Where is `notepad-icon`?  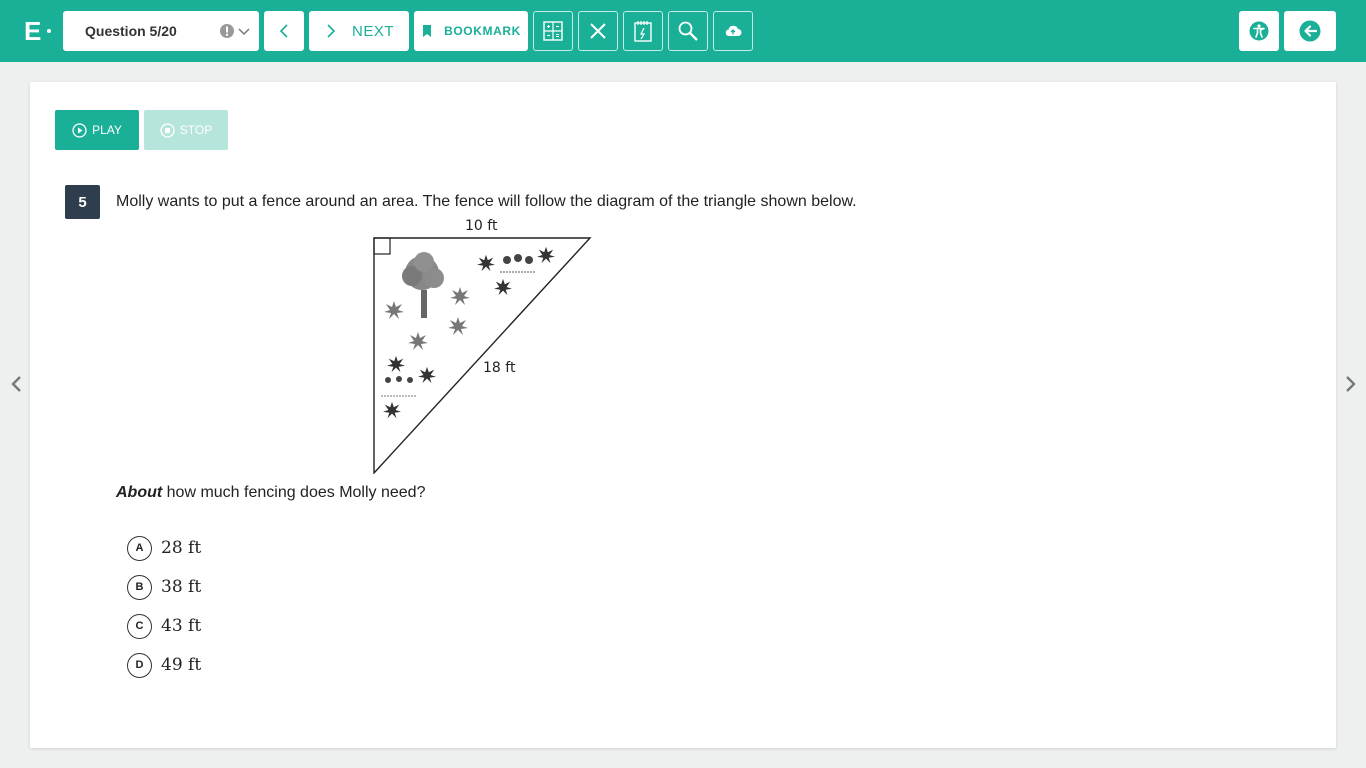
notepad-icon is located at coordinates (643, 31).